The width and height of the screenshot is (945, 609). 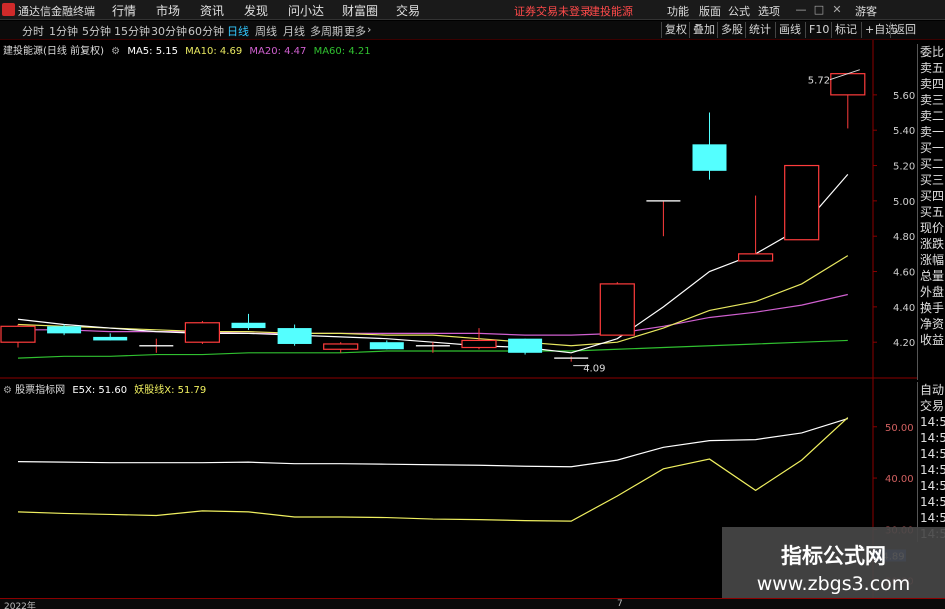 I want to click on side-label: 买三, so click(x=932, y=180).